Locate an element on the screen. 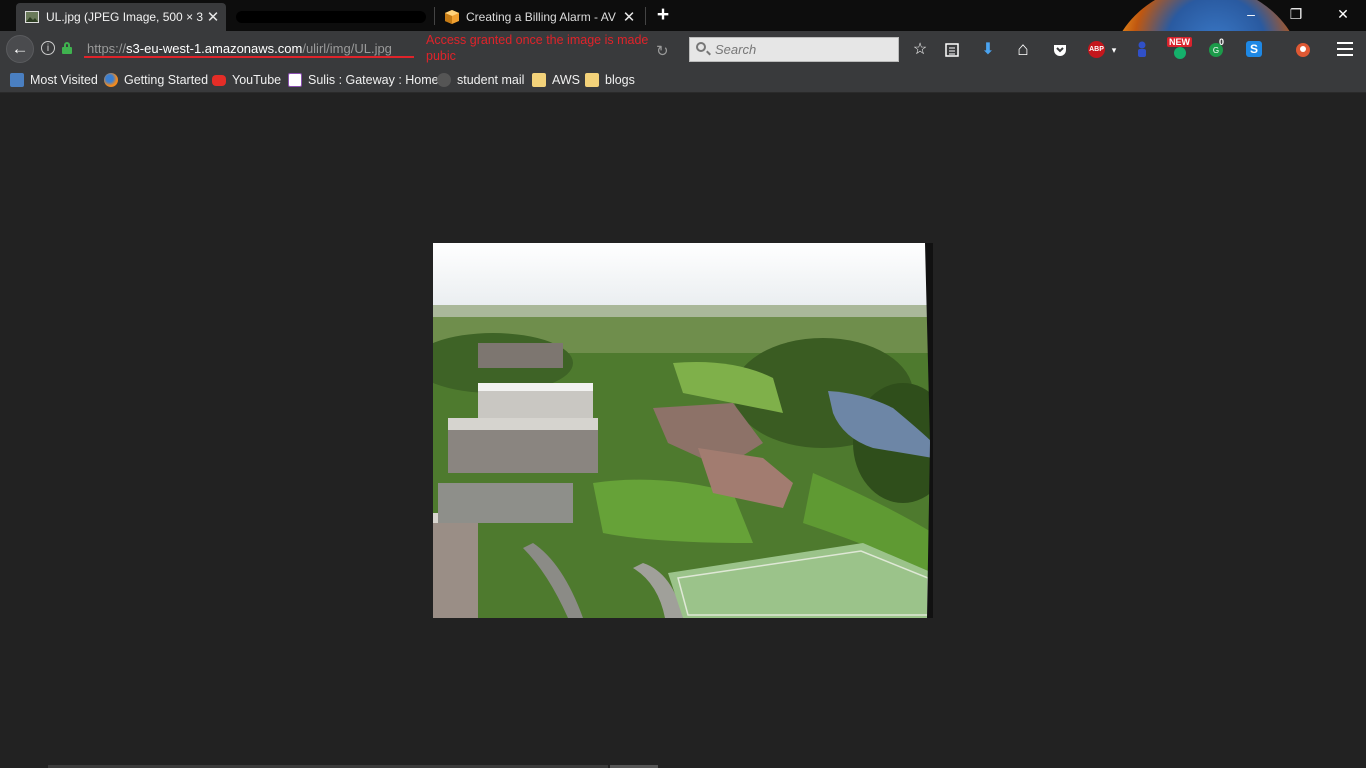  minimize-button: ‒ is located at coordinates (1251, 14).